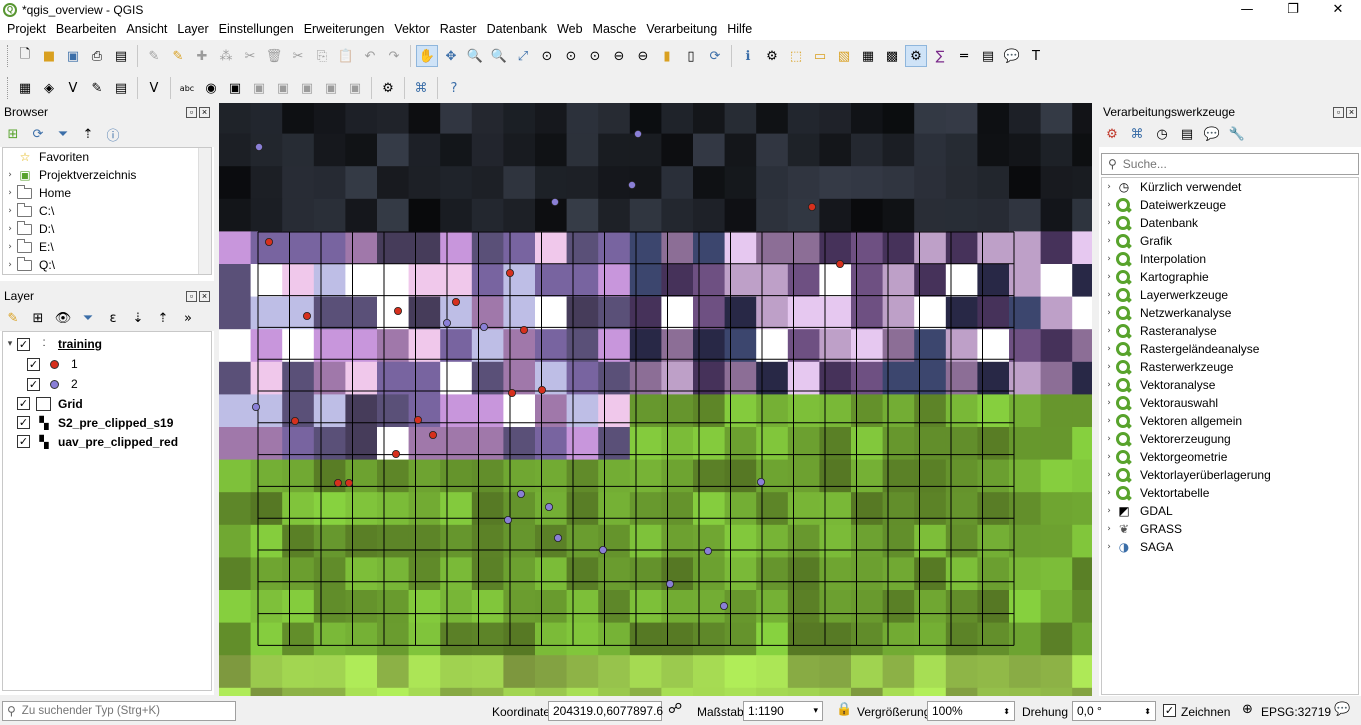 This screenshot has width=1361, height=725. I want to click on menu-projekt: Projekt, so click(26, 29).